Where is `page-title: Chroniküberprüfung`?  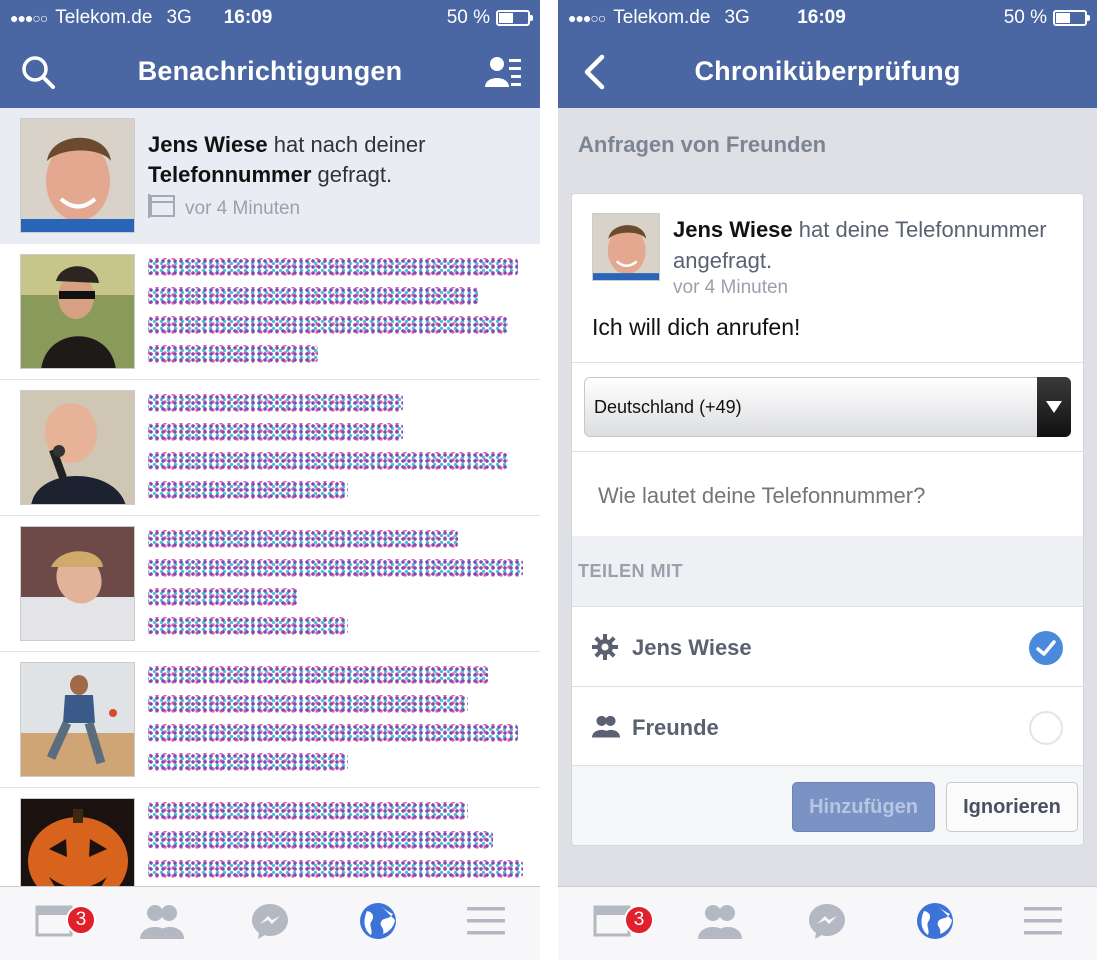 page-title: Chroniküberprüfung is located at coordinates (827, 71).